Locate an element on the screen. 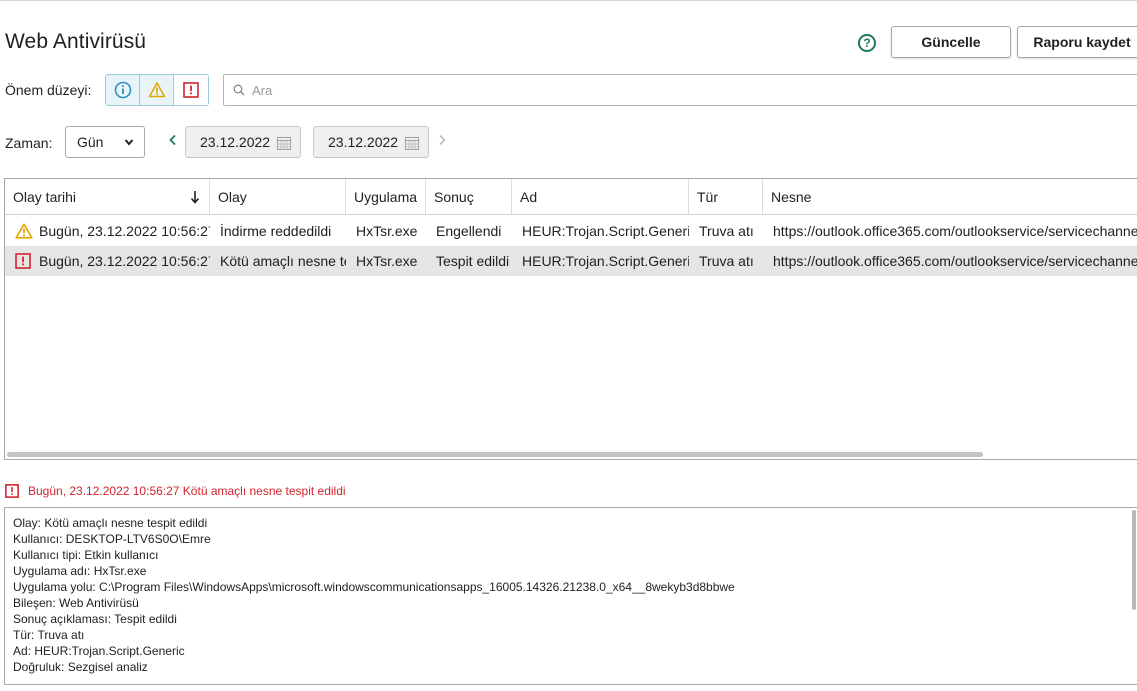 The image size is (1137, 691). column-header-result: Sonuç is located at coordinates (469, 197).